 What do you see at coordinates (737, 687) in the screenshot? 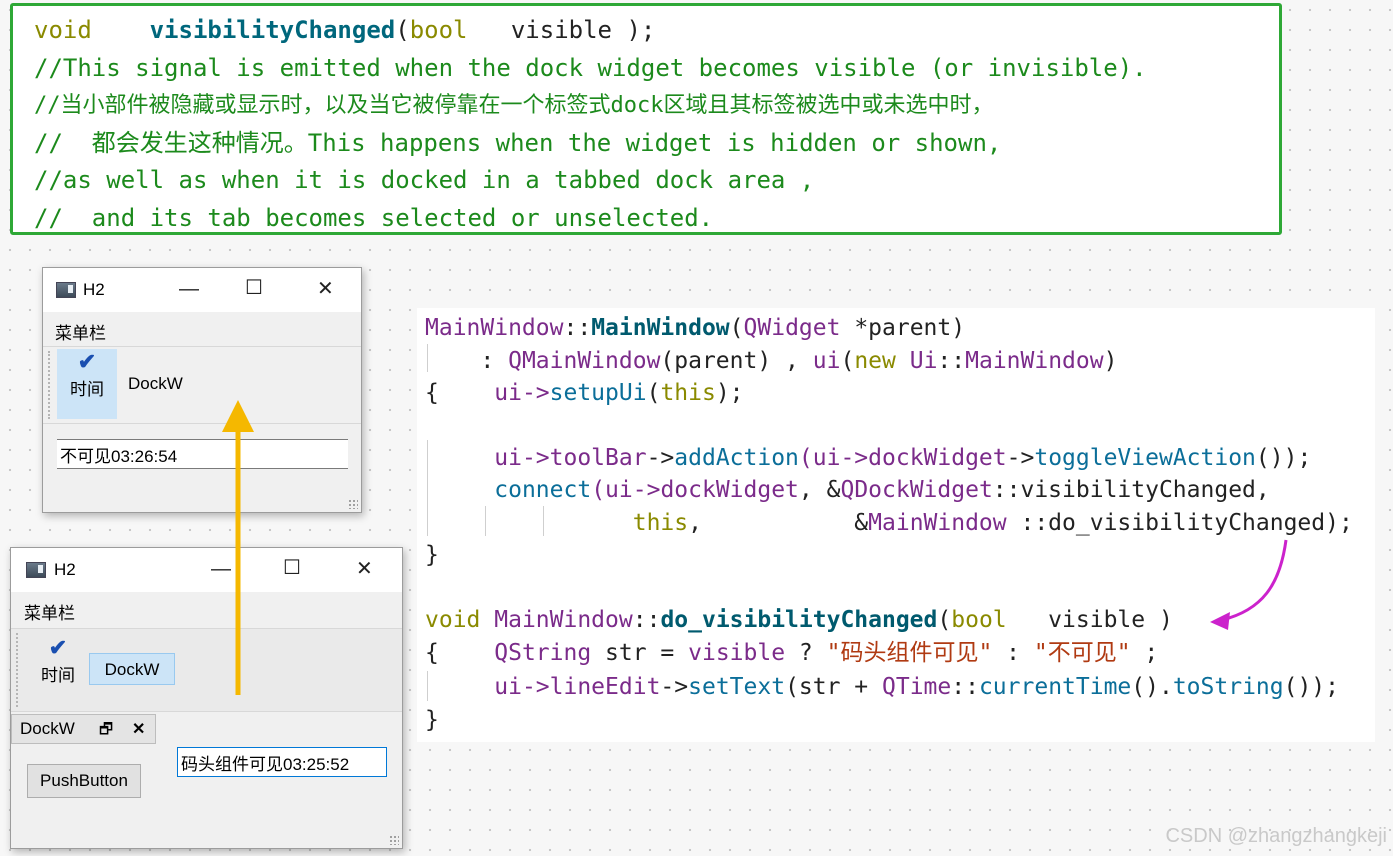
I see `tok: setText` at bounding box center [737, 687].